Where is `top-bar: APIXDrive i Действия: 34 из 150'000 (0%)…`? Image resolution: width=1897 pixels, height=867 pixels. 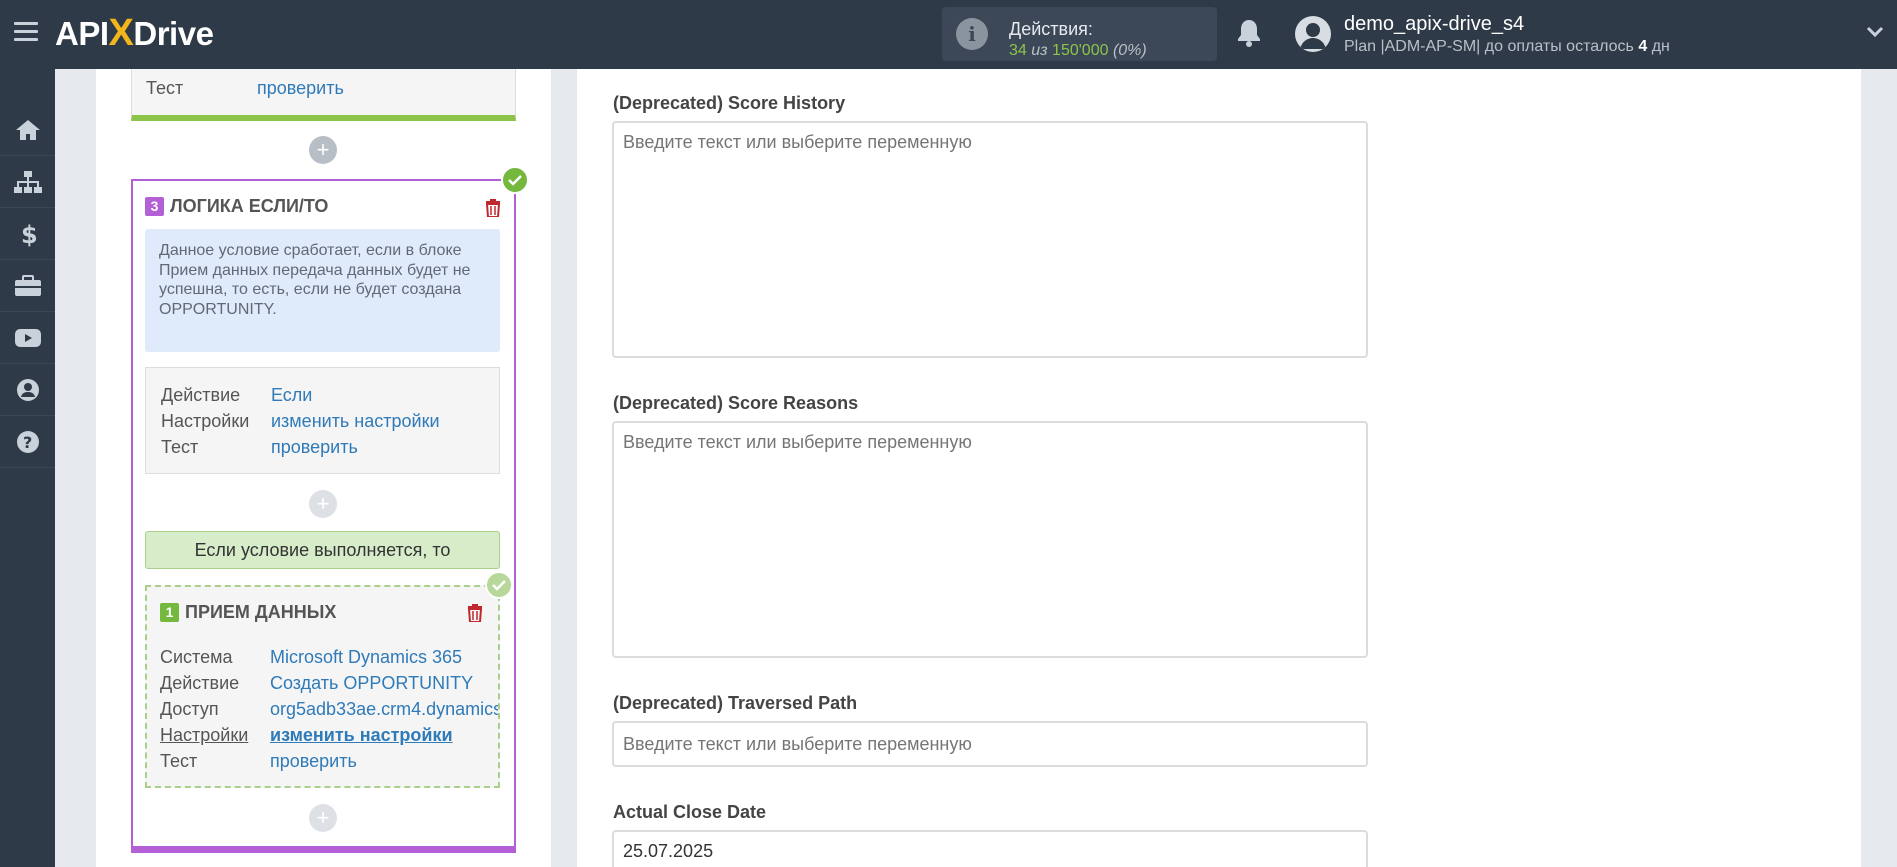
top-bar: APIXDrive i Действия: 34 из 150'000 (0%)… is located at coordinates (948, 34).